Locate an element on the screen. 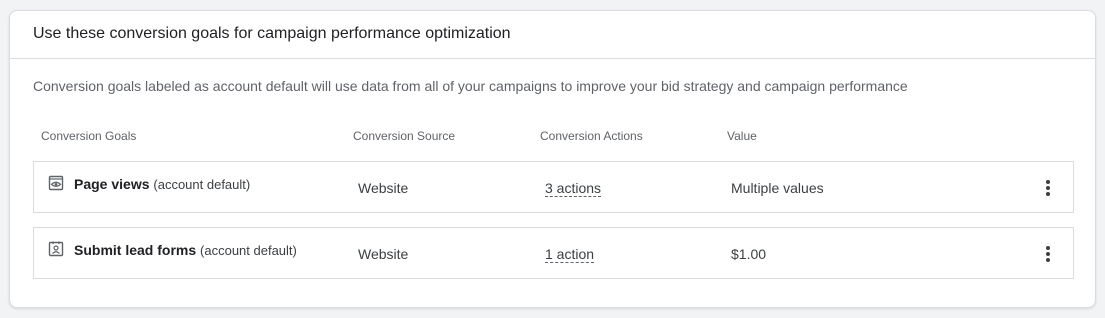  contact-form-icon is located at coordinates (56, 249).